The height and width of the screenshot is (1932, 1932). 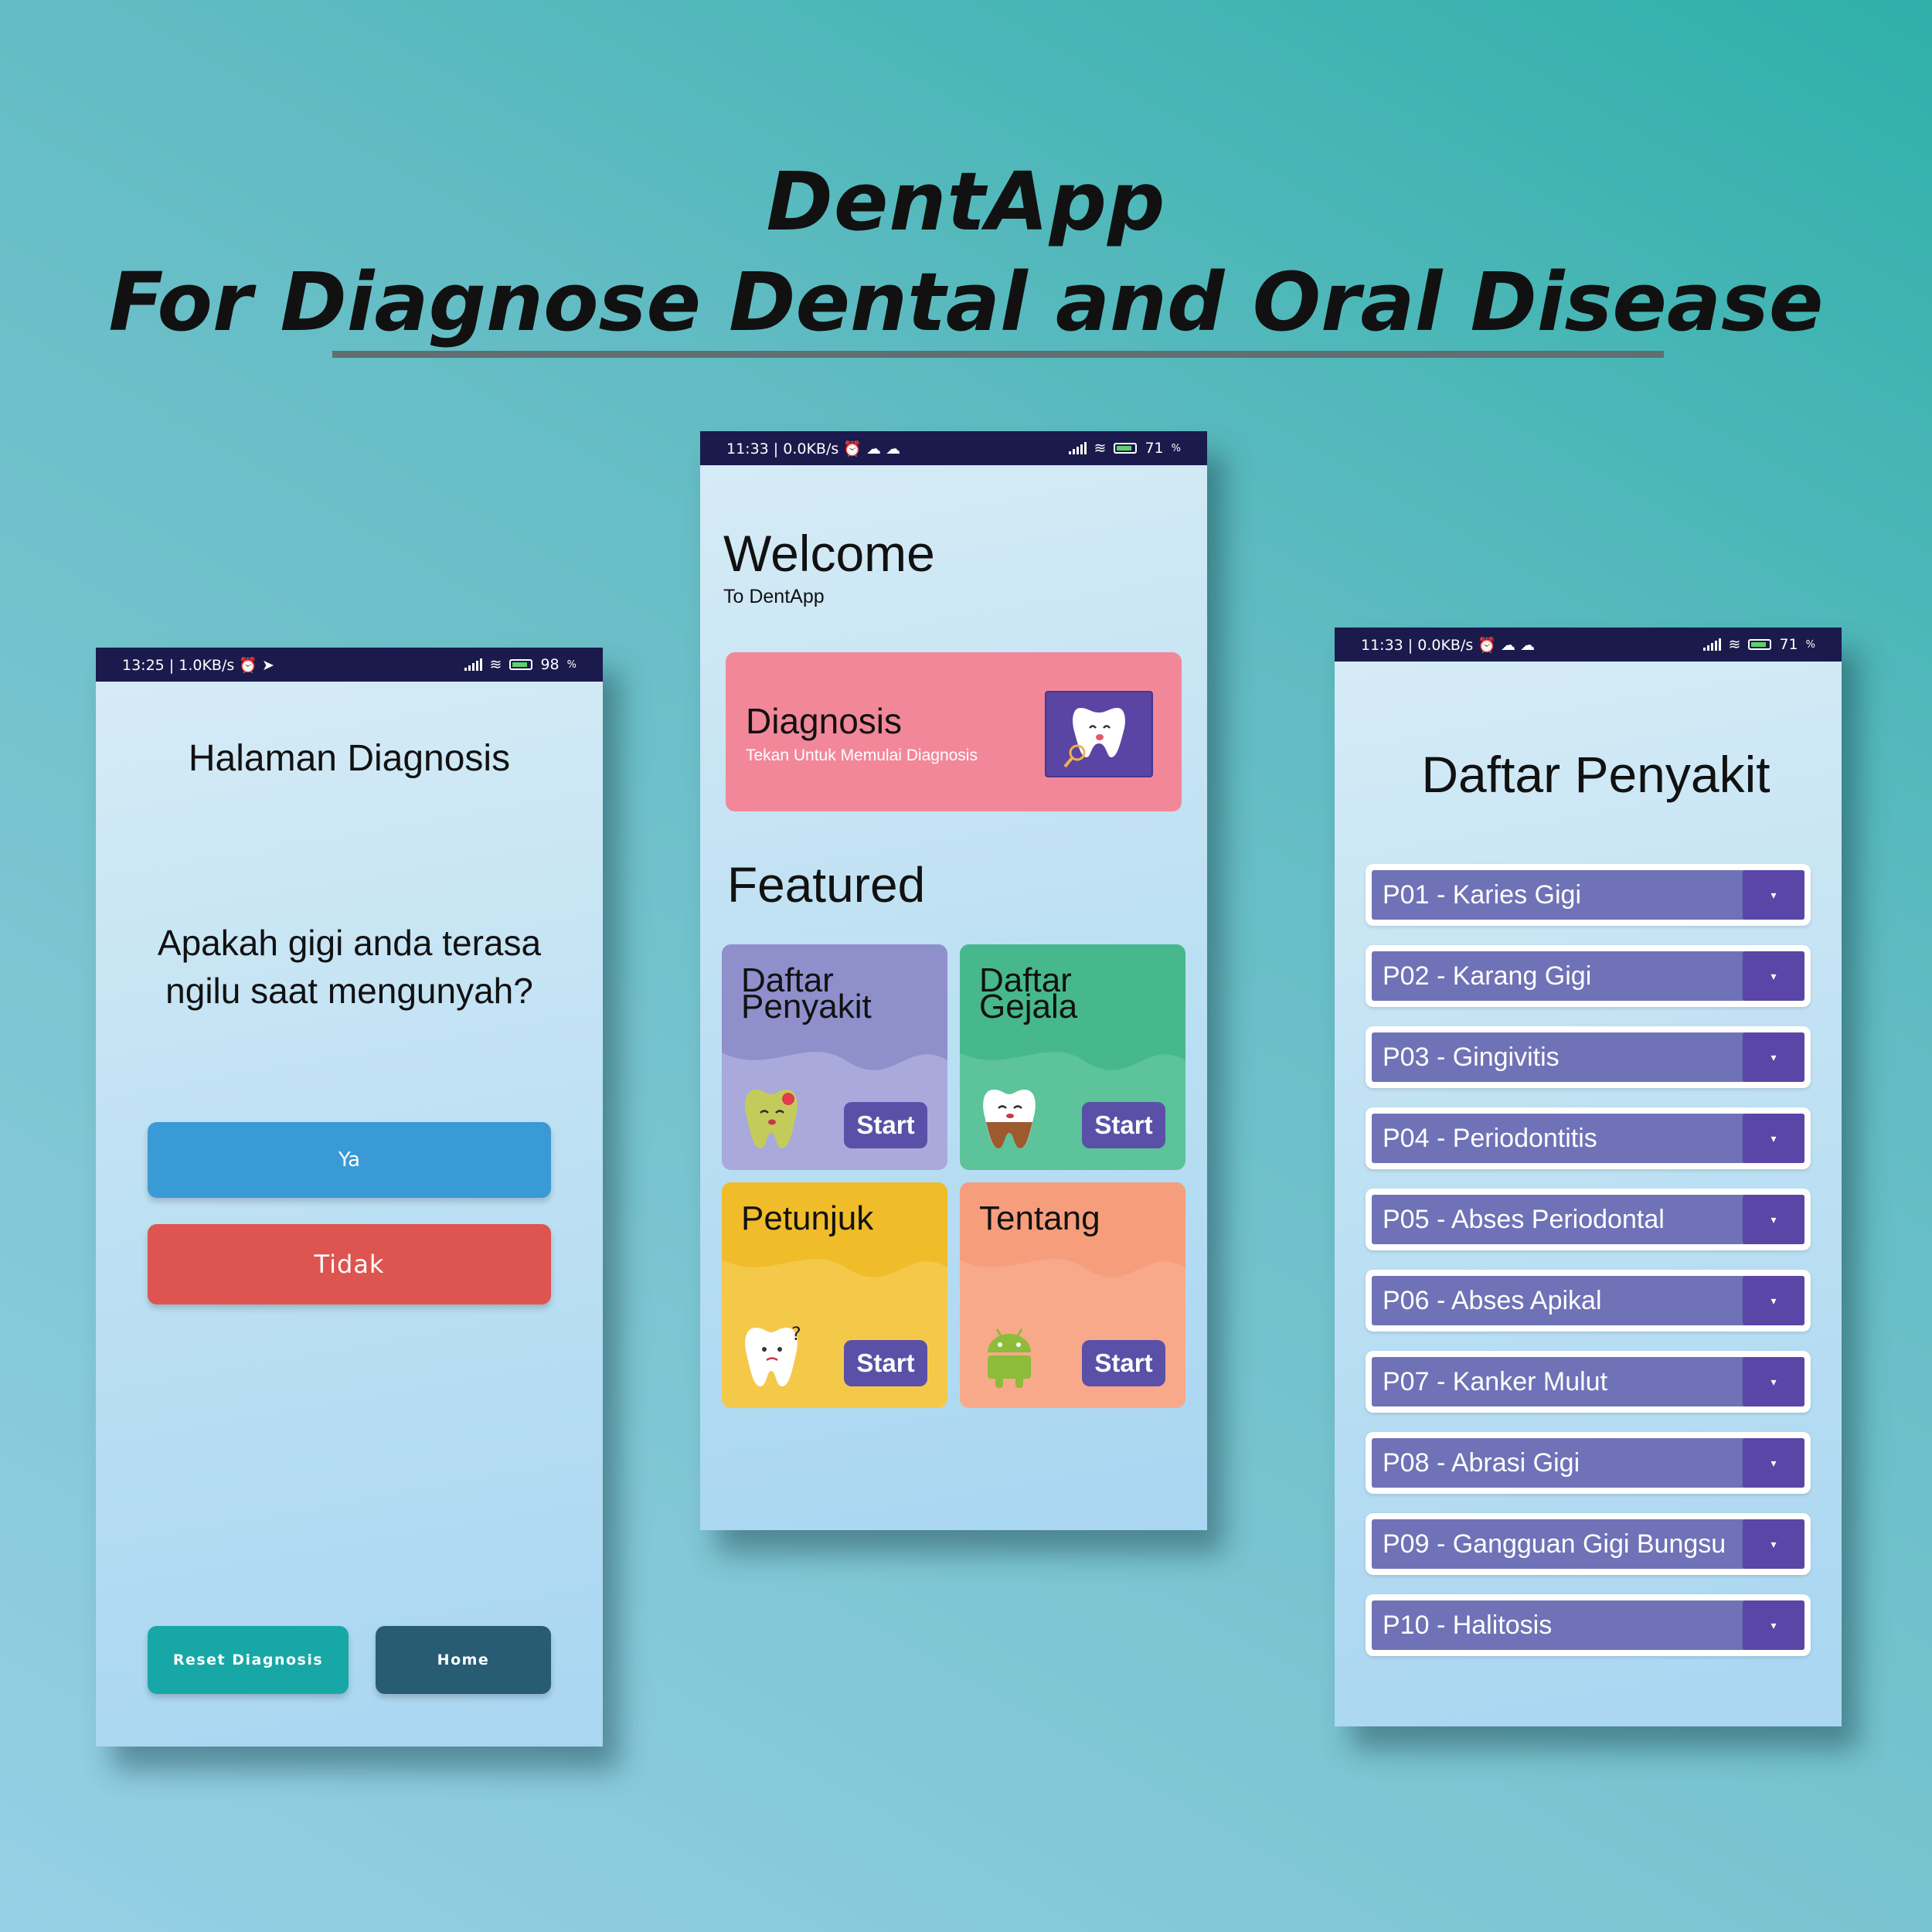 What do you see at coordinates (1554, 1544) in the screenshot?
I see `disease-item-label: P09 - Gangguan Gigi Bungsu` at bounding box center [1554, 1544].